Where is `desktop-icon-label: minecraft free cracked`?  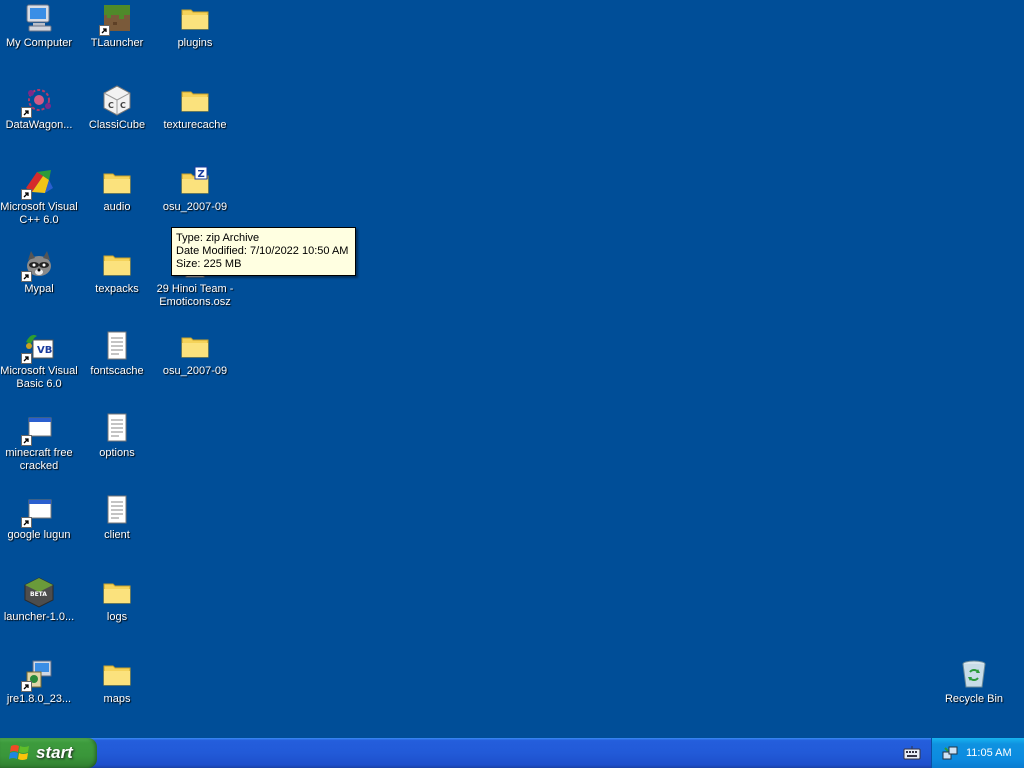
desktop-icon-label: minecraft free cracked is located at coordinates (39, 459).